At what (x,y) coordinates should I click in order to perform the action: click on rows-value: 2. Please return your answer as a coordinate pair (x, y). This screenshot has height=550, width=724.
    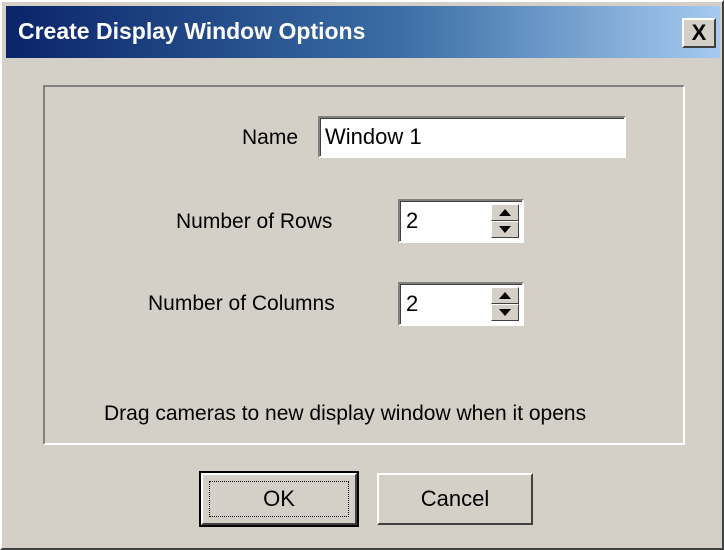
    Looking at the image, I should click on (412, 221).